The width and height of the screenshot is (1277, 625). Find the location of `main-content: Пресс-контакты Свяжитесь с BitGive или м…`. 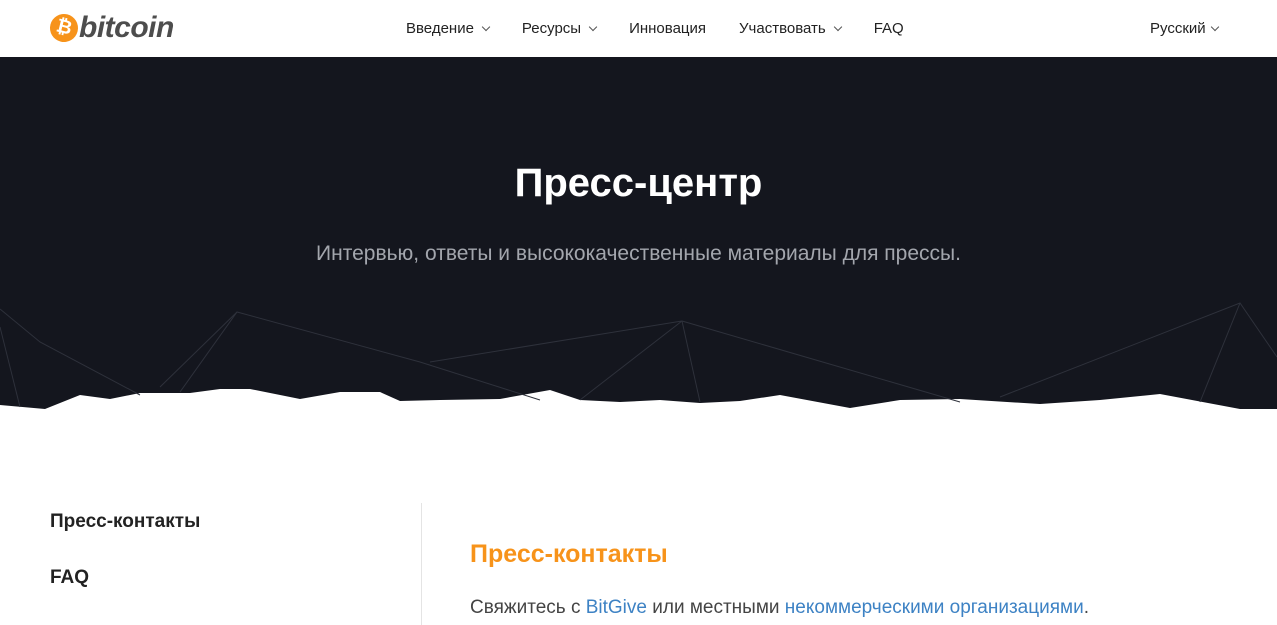

main-content: Пресс-контакты Свяжитесь с BitGive или м… is located at coordinates (860, 579).